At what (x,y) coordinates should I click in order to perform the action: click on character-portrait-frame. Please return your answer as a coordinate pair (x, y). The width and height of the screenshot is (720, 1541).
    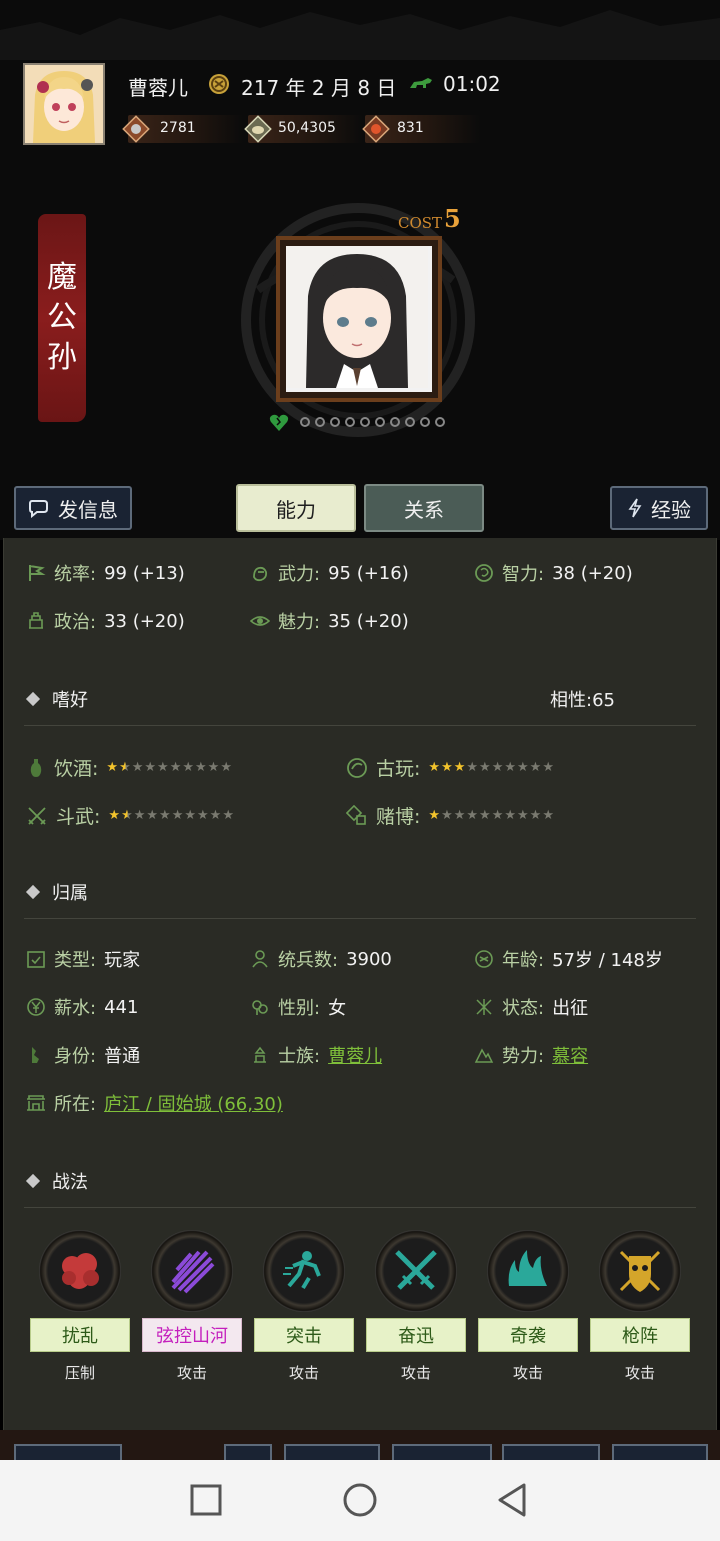
    Looking at the image, I should click on (359, 319).